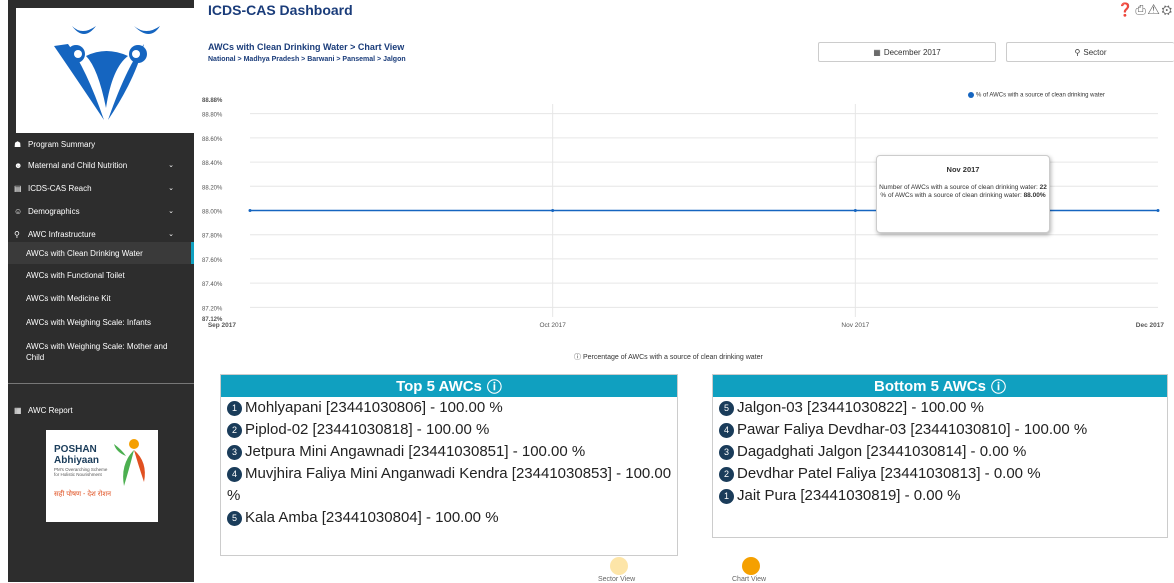 The image size is (1174, 583). I want to click on y-tick-label: 88.60%, so click(212, 140).